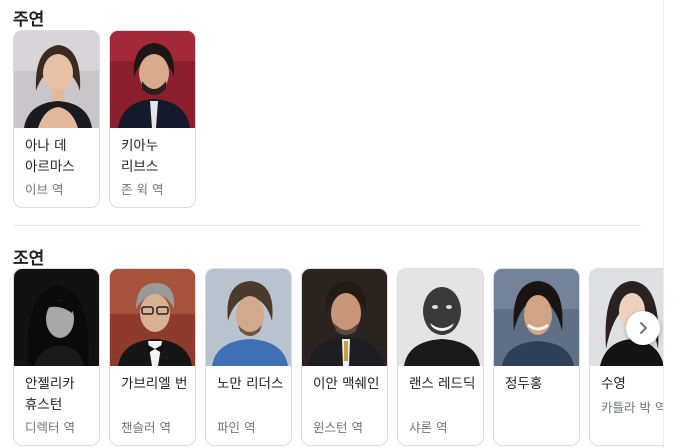 This screenshot has width=674, height=448. I want to click on actor-name: 수영, so click(613, 384).